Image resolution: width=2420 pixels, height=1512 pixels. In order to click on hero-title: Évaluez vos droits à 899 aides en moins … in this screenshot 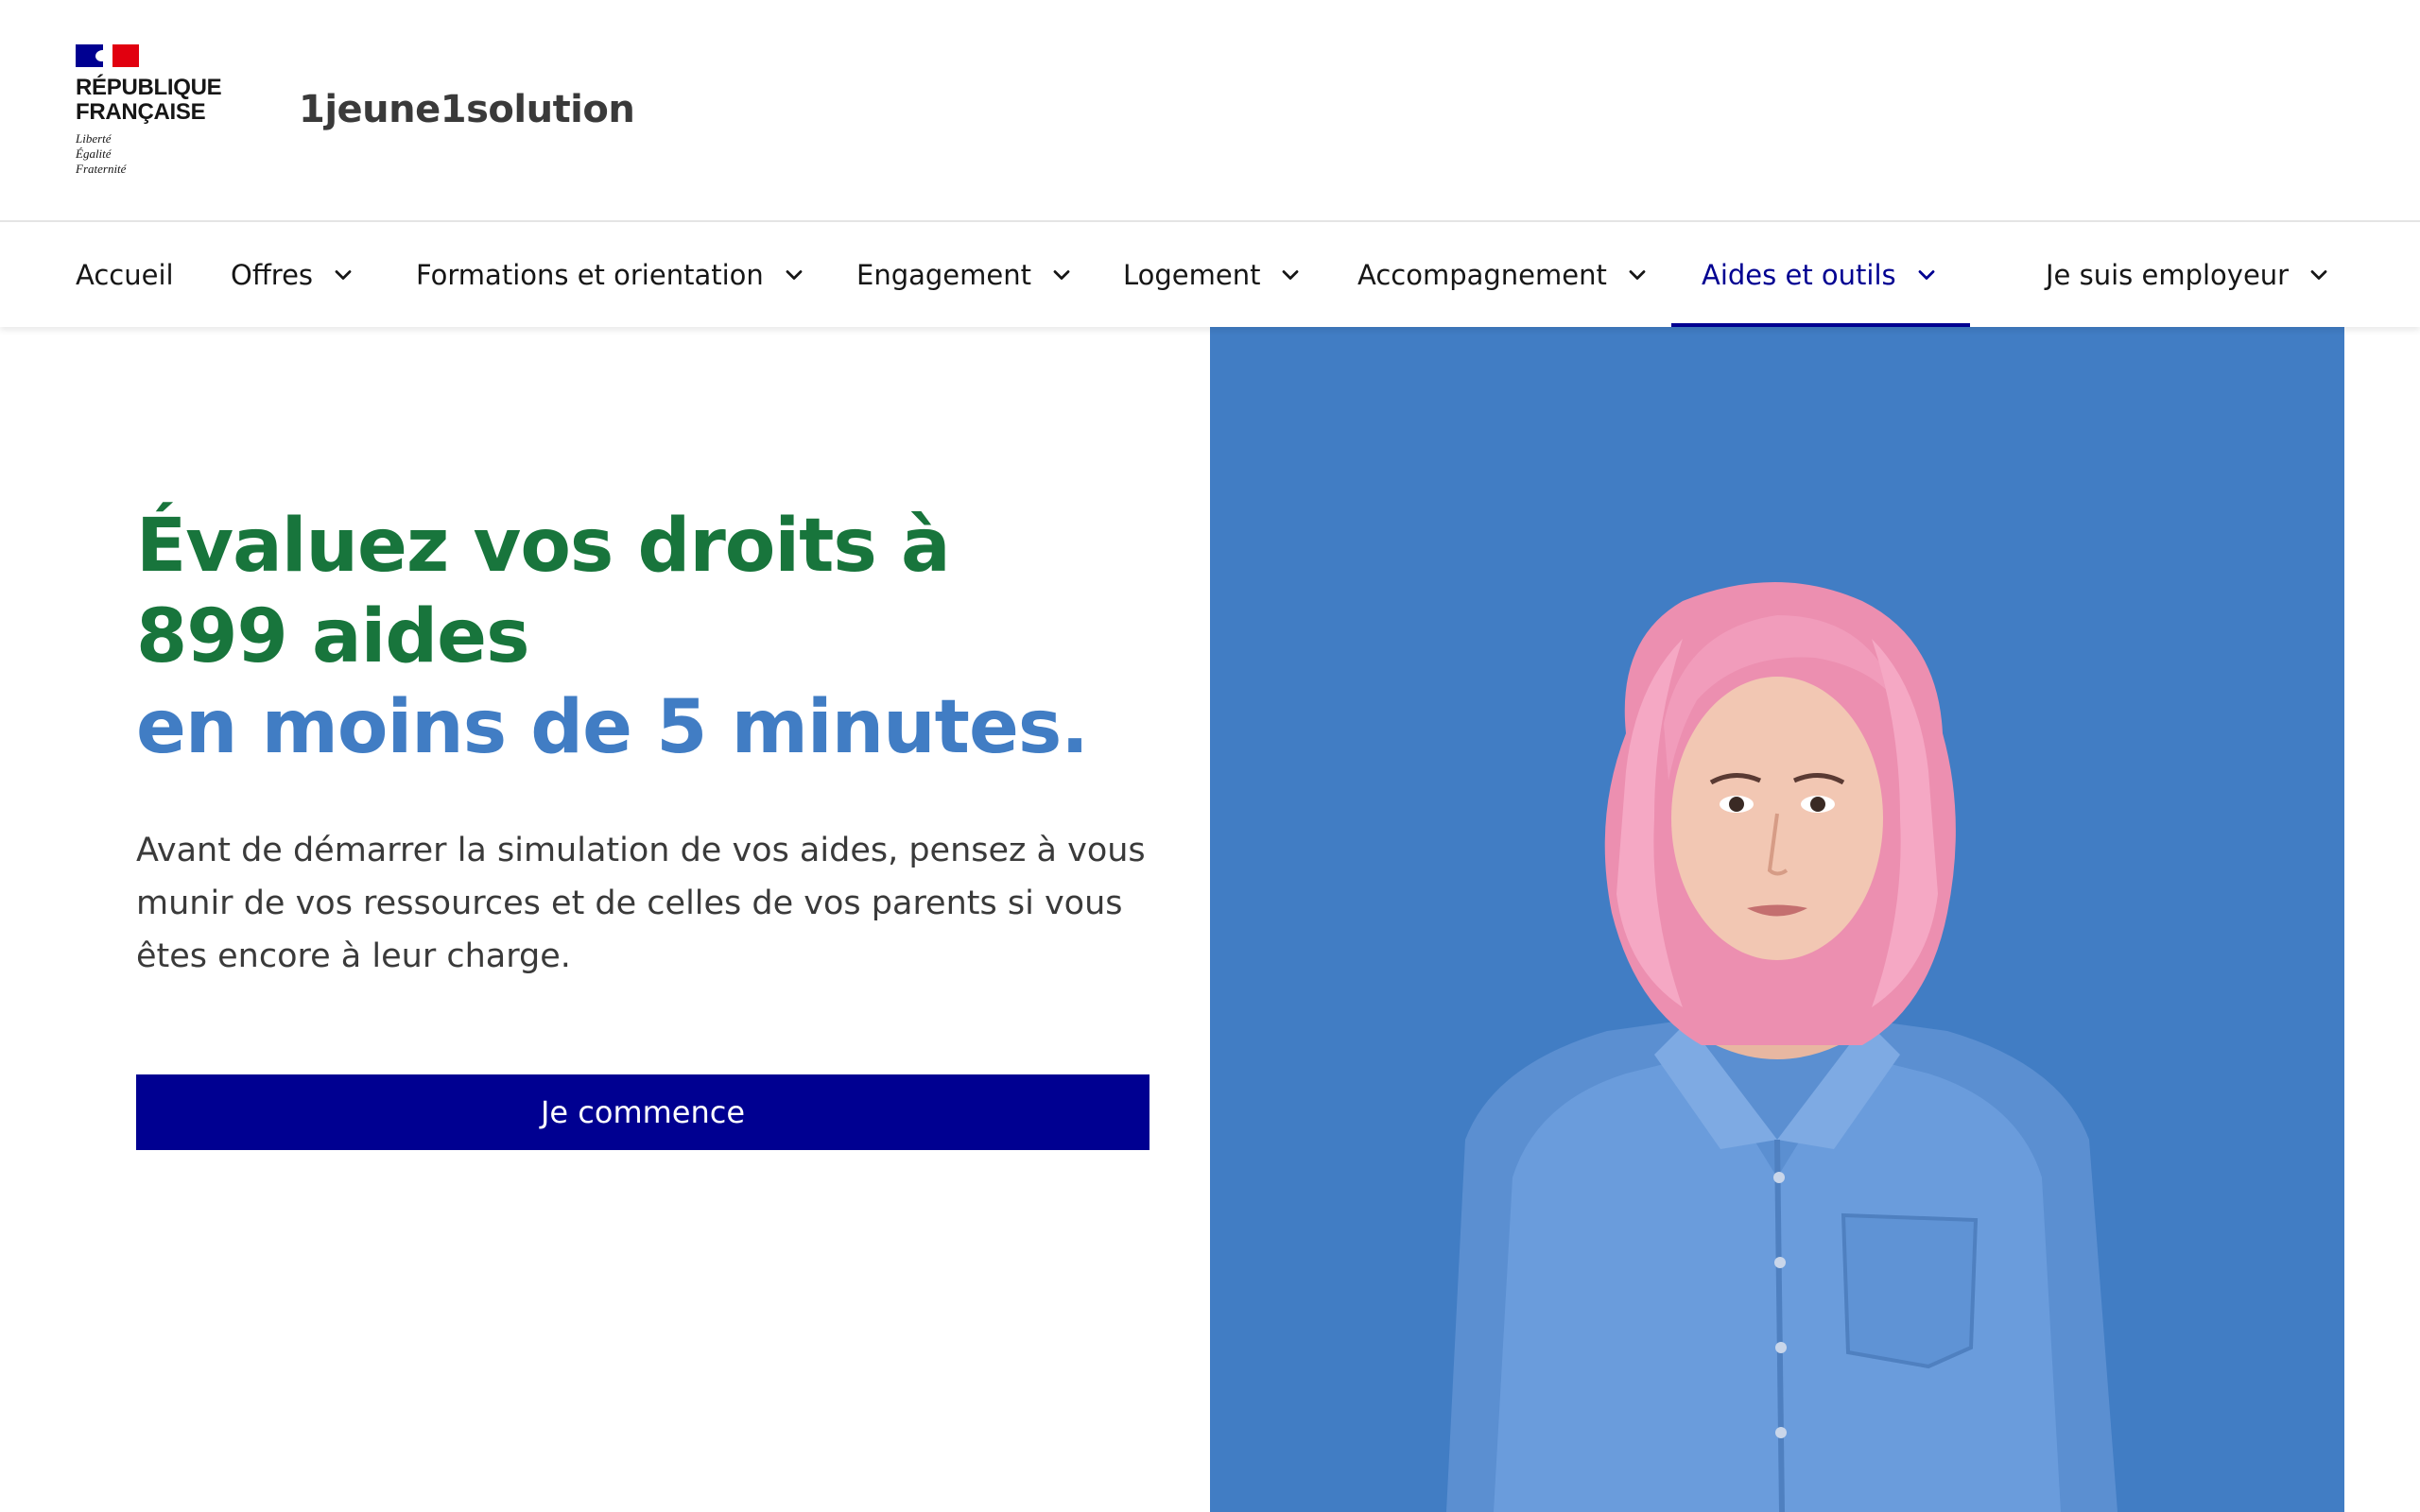, I will do `click(612, 637)`.